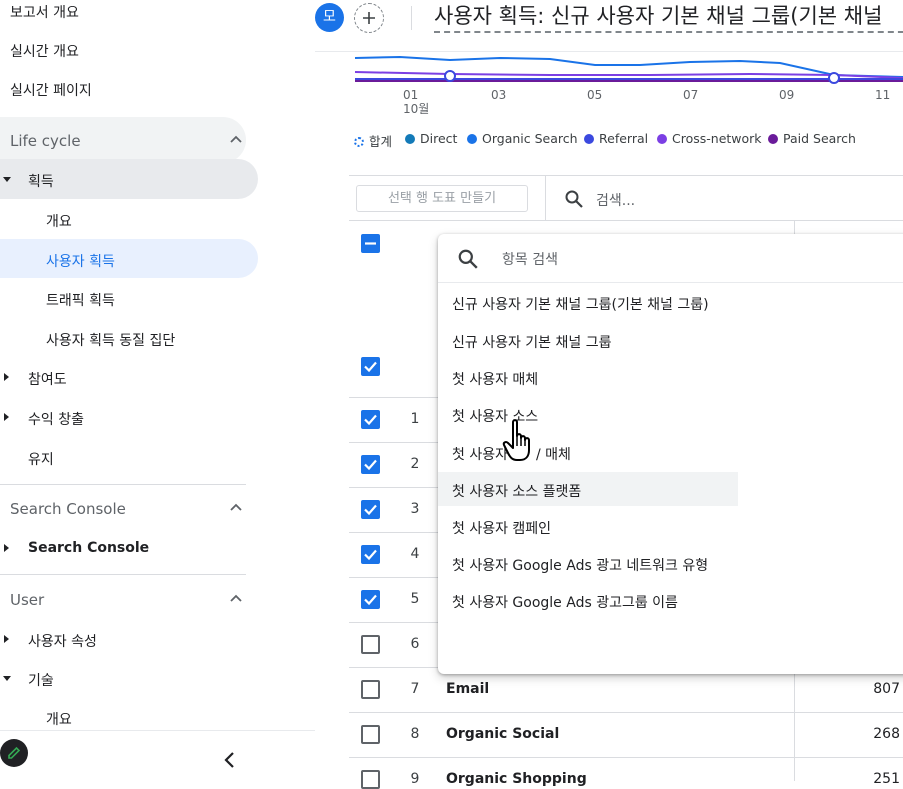 The image size is (903, 789). I want to click on x-tick-label: 03, so click(499, 95).